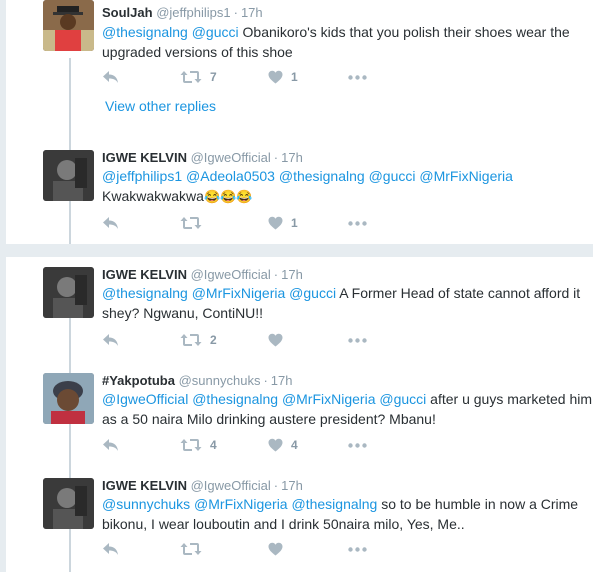 This screenshot has width=593, height=572. I want to click on mention-link: @jeffphilips1, so click(142, 176).